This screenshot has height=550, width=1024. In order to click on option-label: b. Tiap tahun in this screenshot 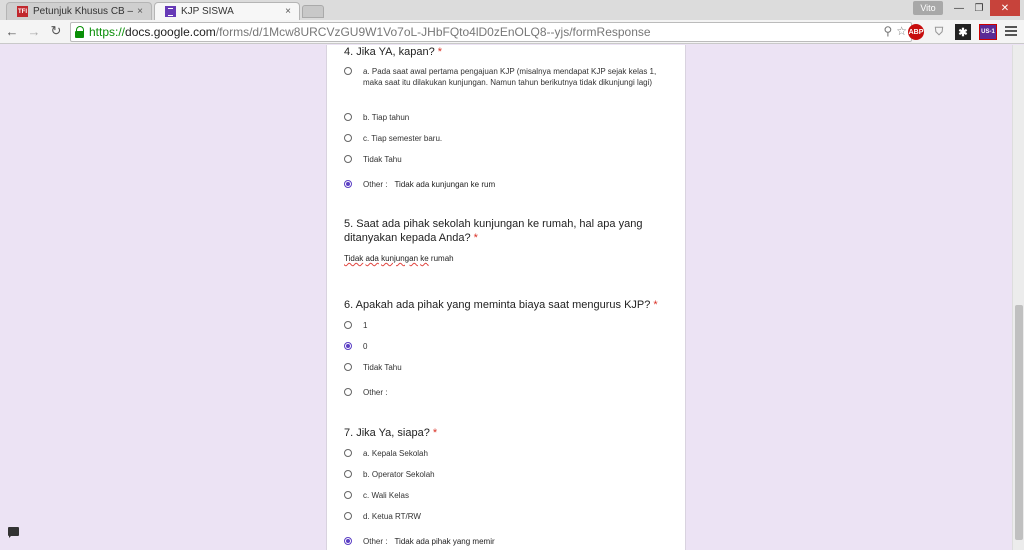, I will do `click(386, 117)`.